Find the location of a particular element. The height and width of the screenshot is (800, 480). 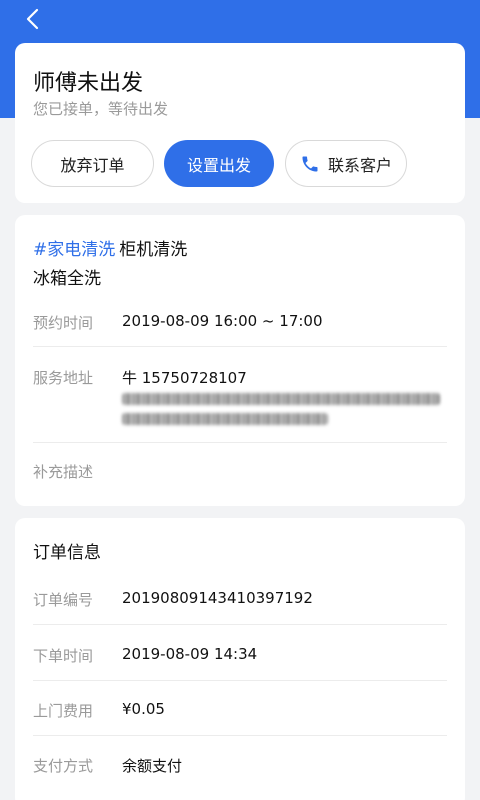

set-departure-button: 设置出发 is located at coordinates (219, 163).